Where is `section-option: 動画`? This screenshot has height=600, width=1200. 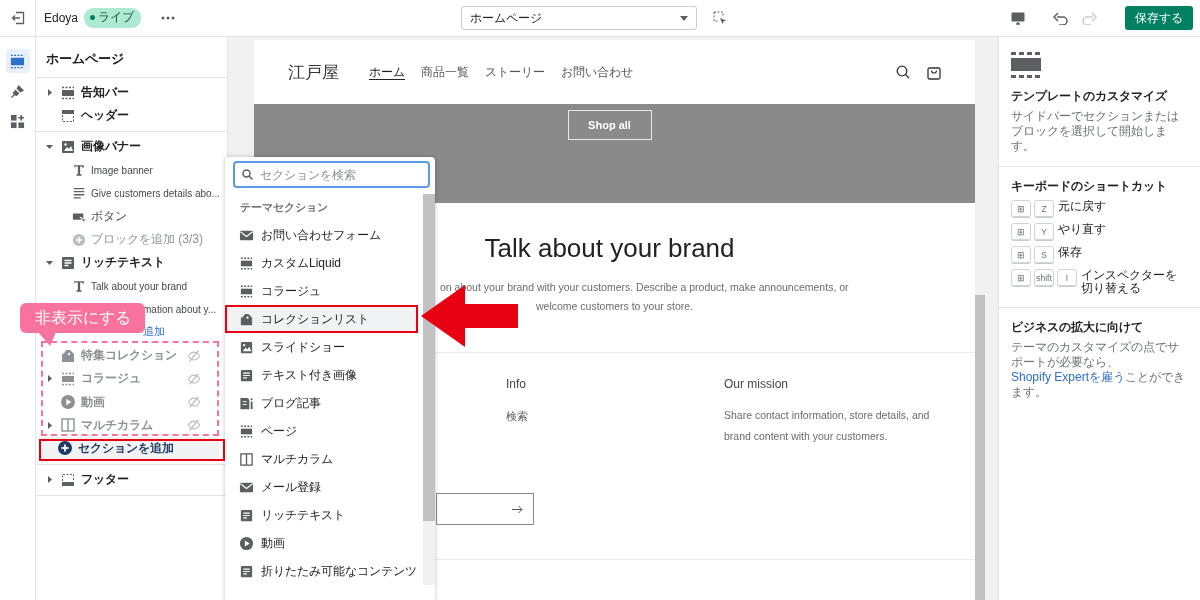 section-option: 動画 is located at coordinates (322, 543).